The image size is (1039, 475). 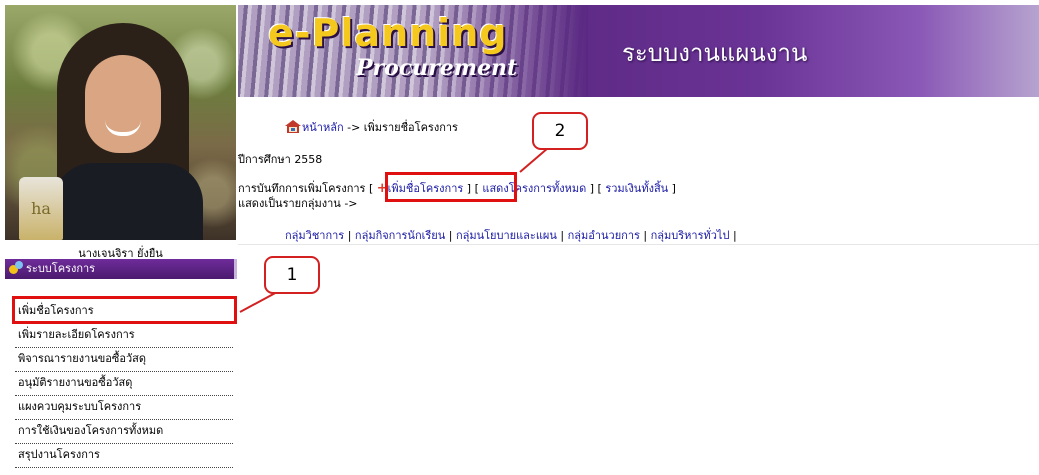 I want to click on academic-year-value: 2558, so click(x=308, y=159).